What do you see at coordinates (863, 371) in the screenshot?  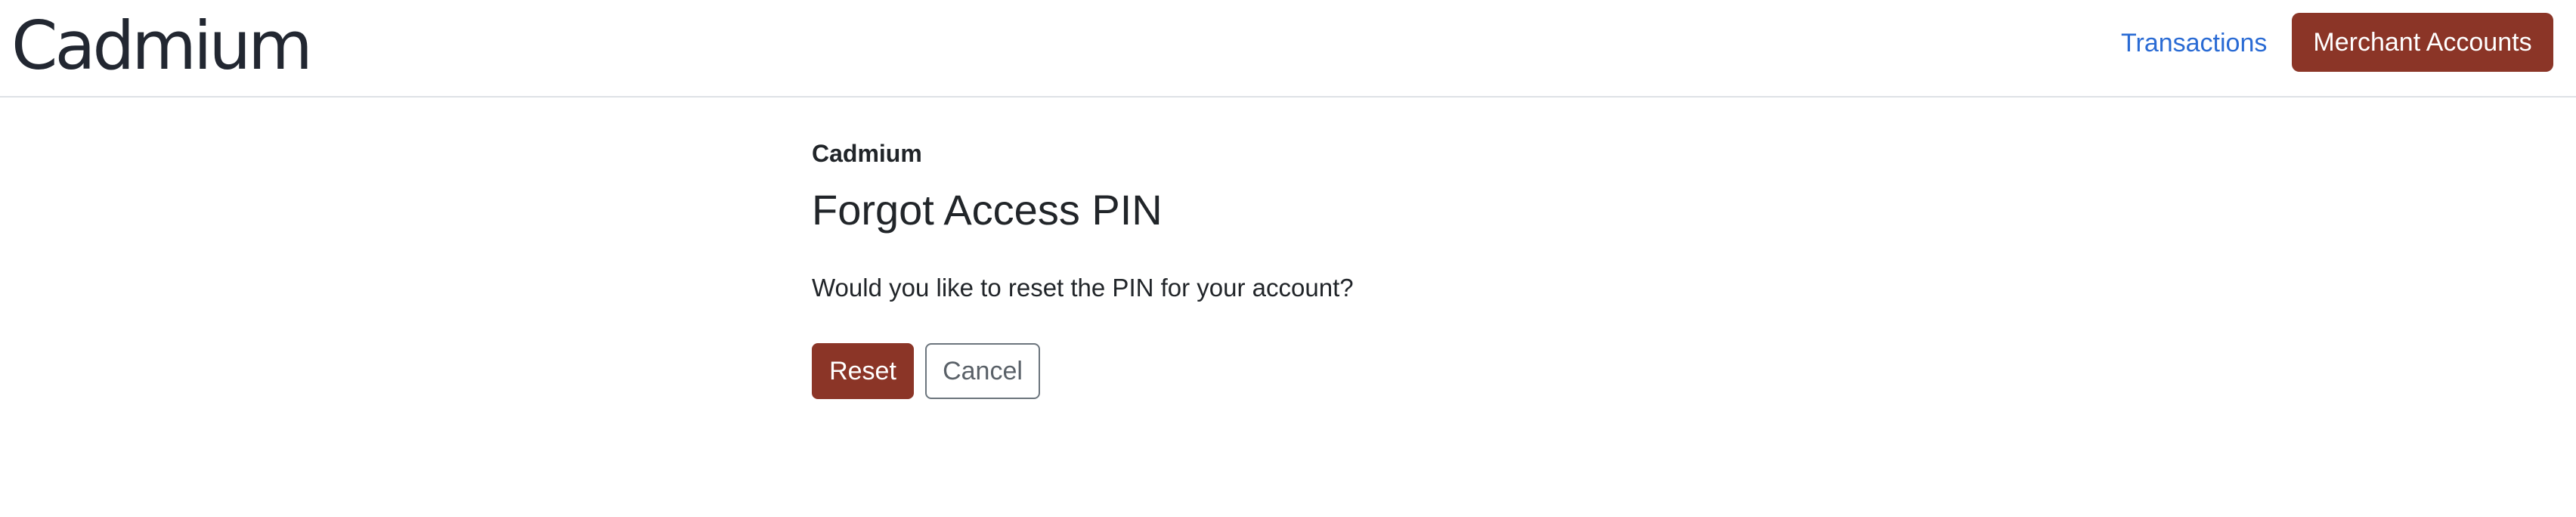 I see `reset-button: Reset` at bounding box center [863, 371].